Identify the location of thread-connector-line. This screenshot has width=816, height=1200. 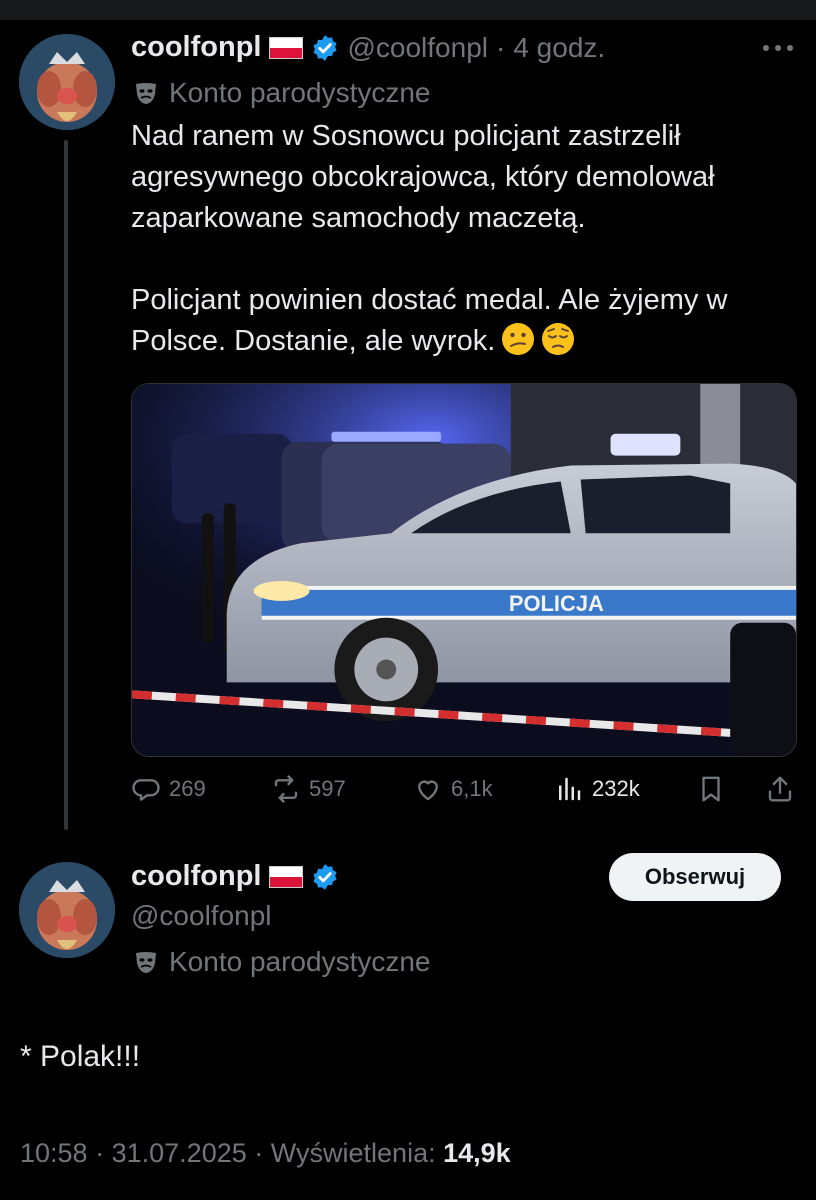
(66, 485).